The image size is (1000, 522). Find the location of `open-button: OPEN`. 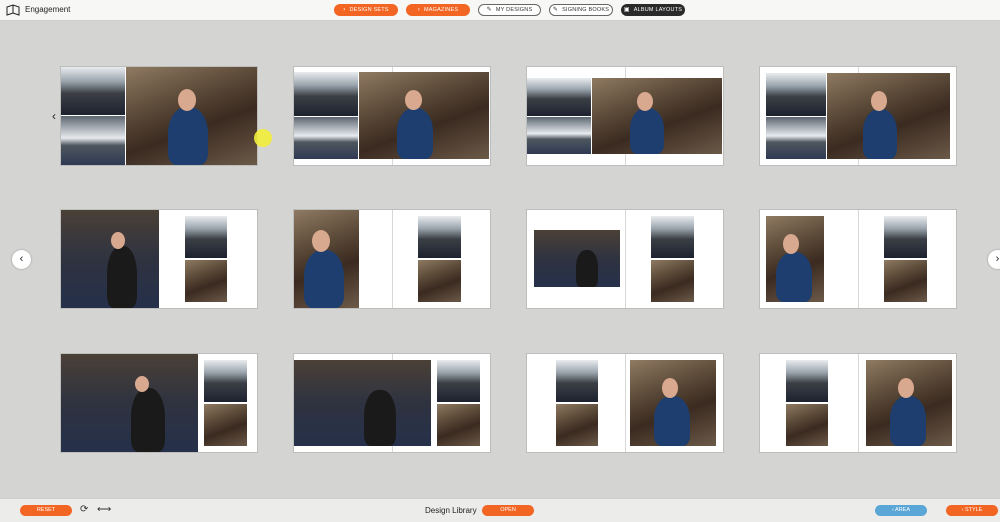

open-button: OPEN is located at coordinates (508, 510).